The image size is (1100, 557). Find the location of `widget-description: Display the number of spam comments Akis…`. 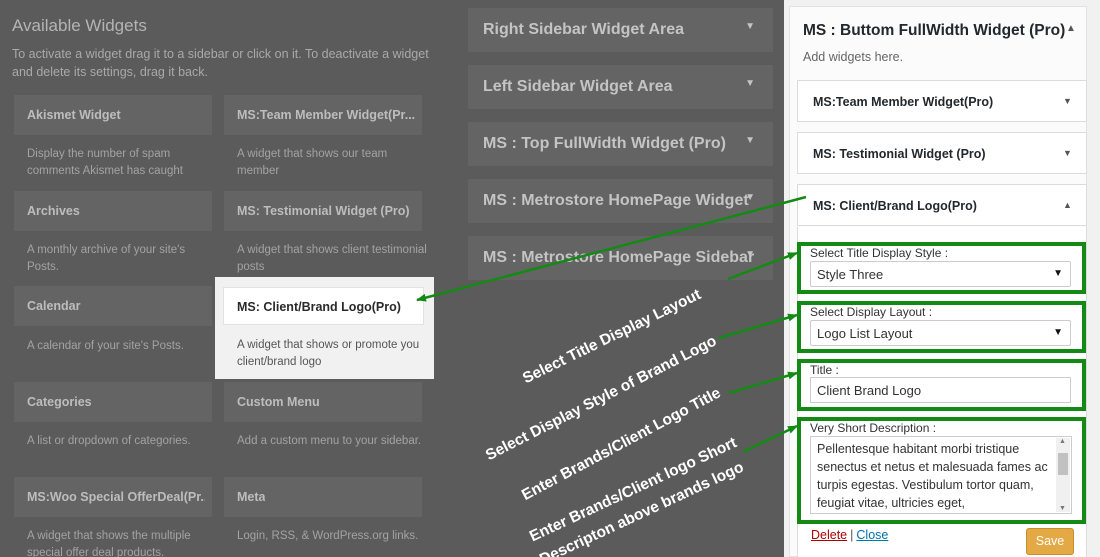

widget-description: Display the number of spam comments Akis… is located at coordinates (105, 162).